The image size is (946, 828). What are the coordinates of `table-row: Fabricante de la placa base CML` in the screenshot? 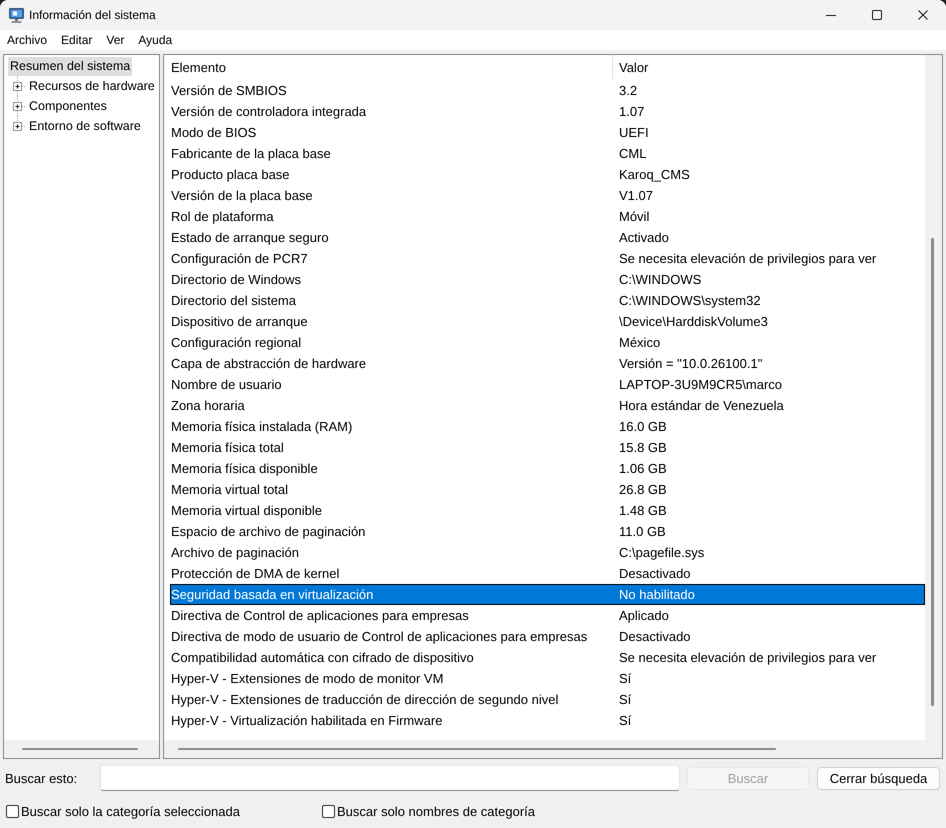 It's located at (547, 153).